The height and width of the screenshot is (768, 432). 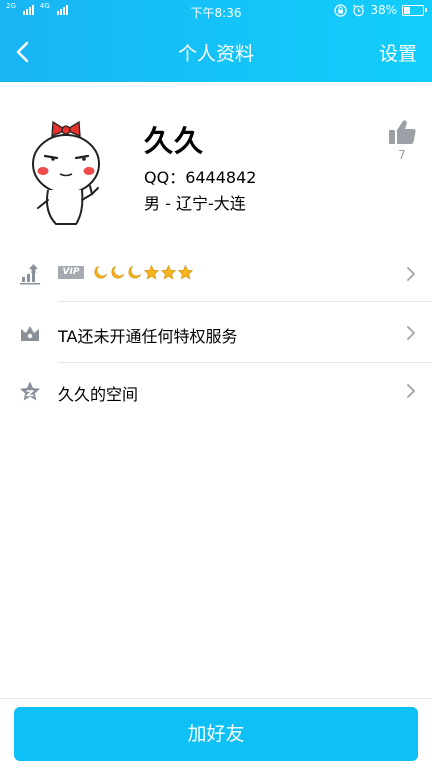 I want to click on divider, so click(x=245, y=301).